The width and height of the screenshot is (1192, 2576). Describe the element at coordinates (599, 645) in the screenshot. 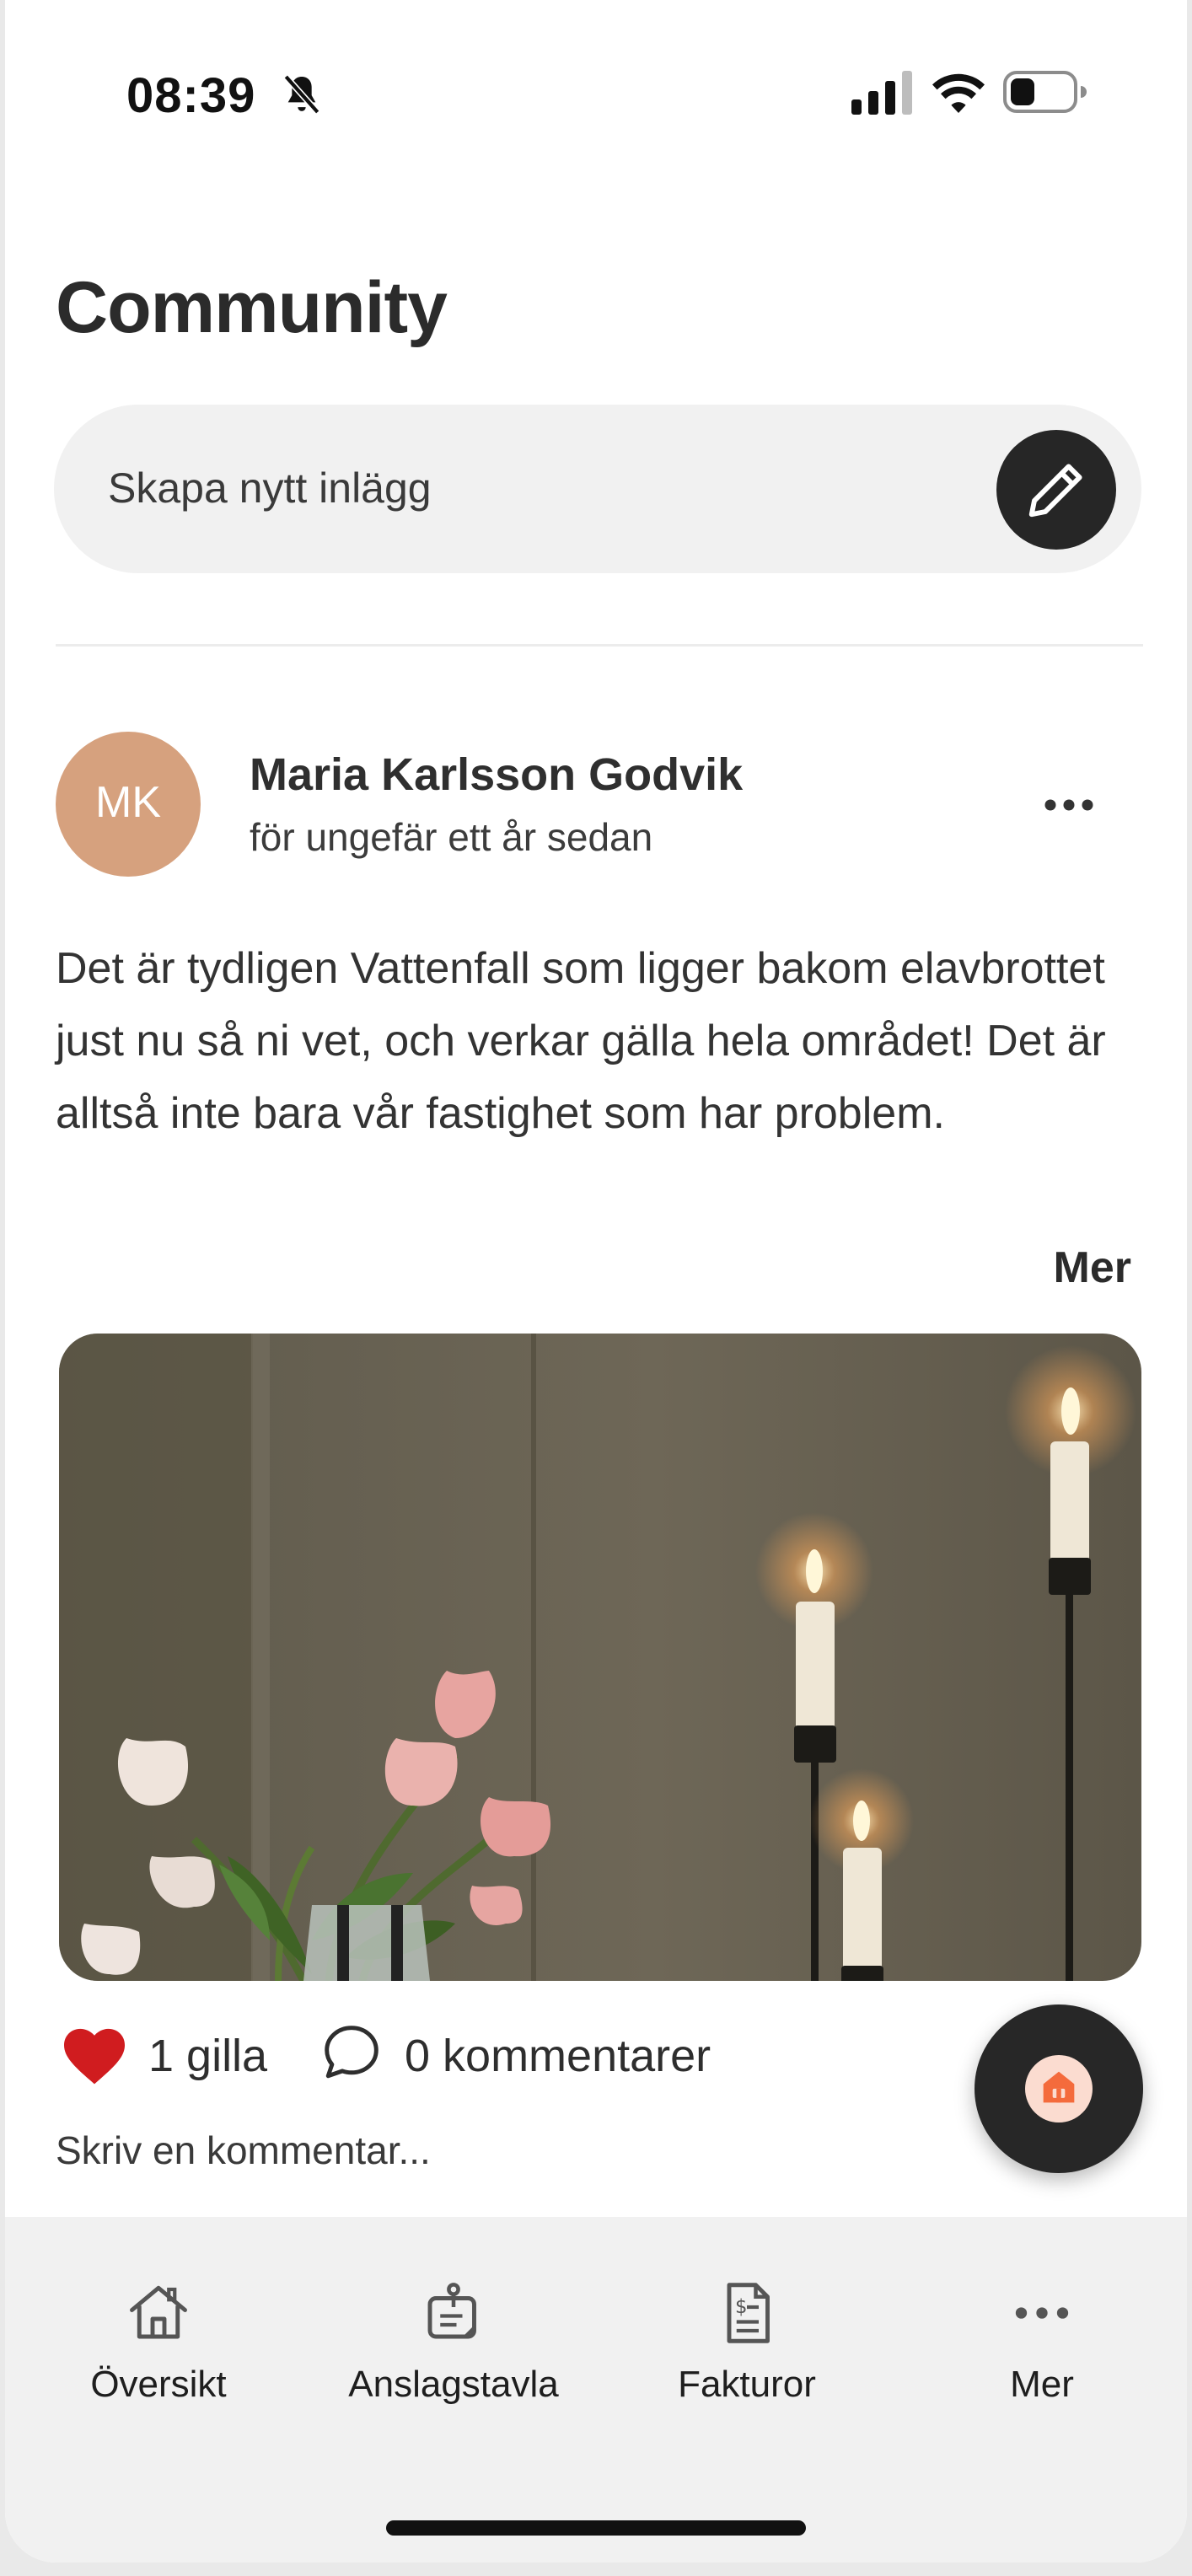

I see `divider` at that location.